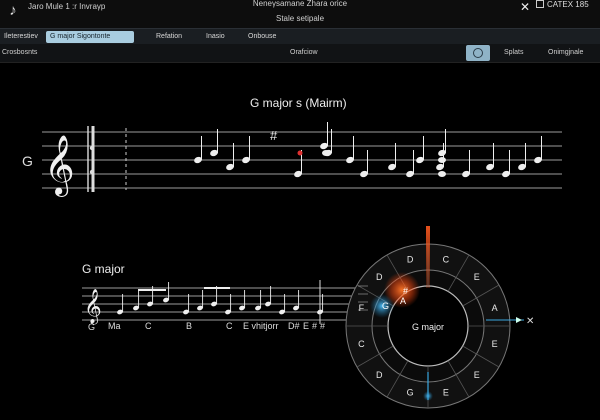  I want to click on document-subtitle: Stale setipale, so click(300, 18).